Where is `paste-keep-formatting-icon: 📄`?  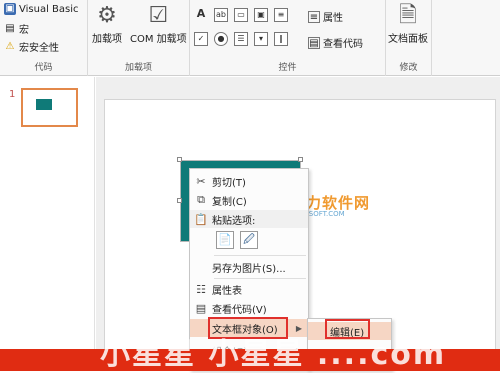 paste-keep-formatting-icon: 📄 is located at coordinates (225, 240).